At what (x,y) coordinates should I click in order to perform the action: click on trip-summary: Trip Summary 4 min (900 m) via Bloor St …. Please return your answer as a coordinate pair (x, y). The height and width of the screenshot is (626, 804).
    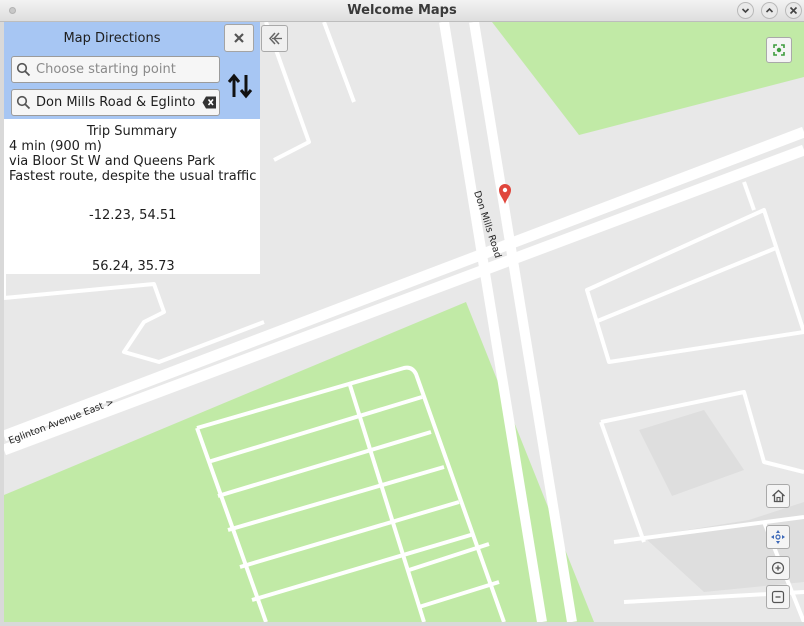
    Looking at the image, I should click on (132, 154).